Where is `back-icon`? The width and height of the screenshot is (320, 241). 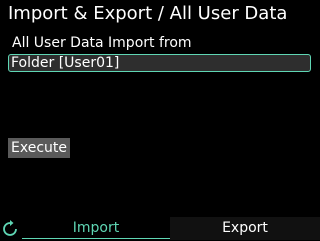 back-icon is located at coordinates (10, 228).